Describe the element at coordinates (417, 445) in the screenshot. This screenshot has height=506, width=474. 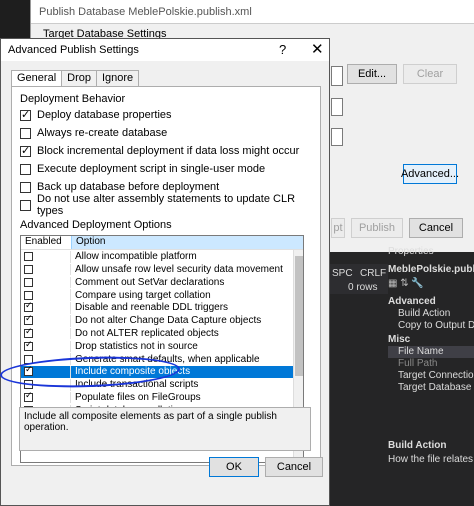
I see `property-help-title: Build Action` at that location.